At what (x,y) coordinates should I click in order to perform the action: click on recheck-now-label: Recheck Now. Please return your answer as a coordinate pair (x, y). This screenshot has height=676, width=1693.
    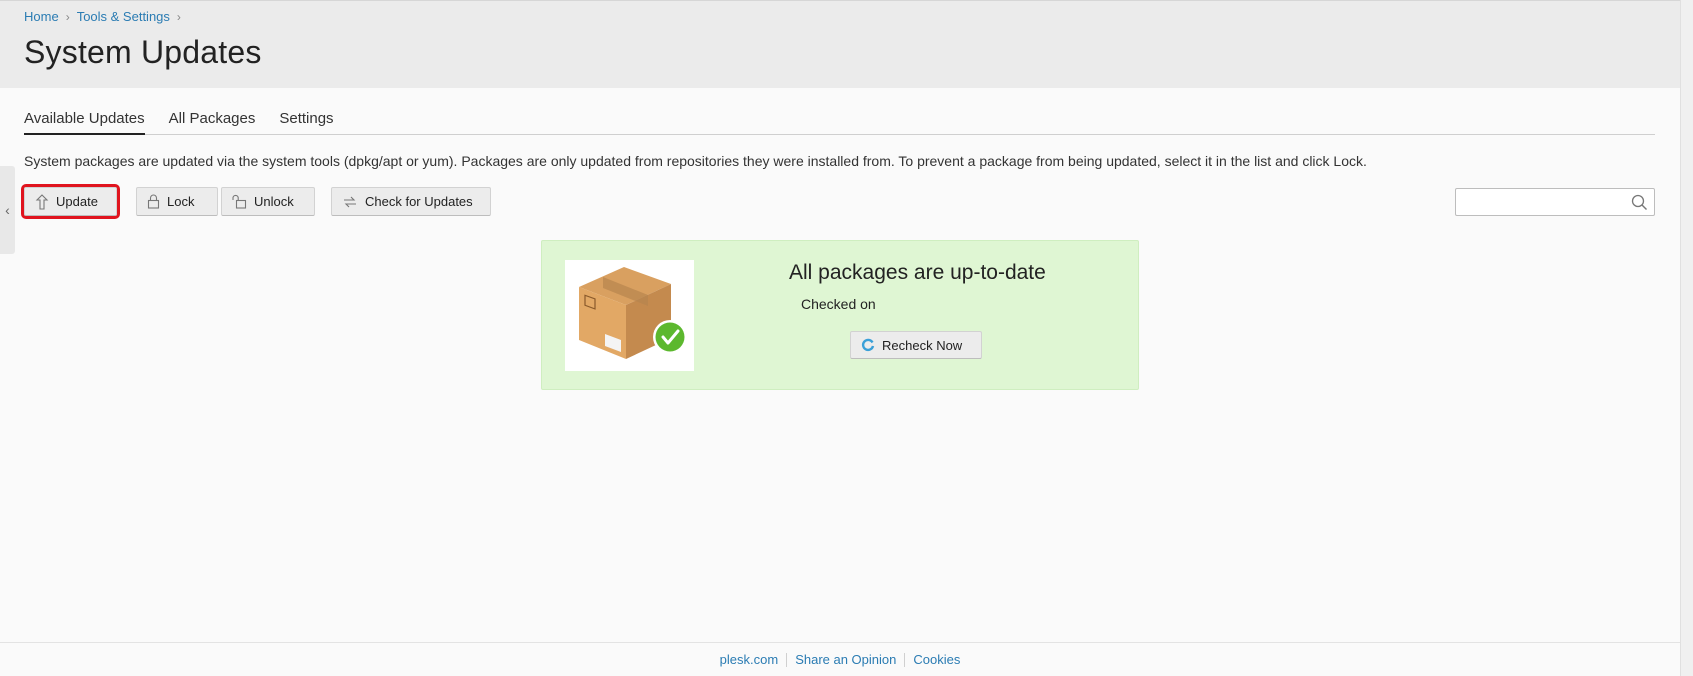
    Looking at the image, I should click on (922, 345).